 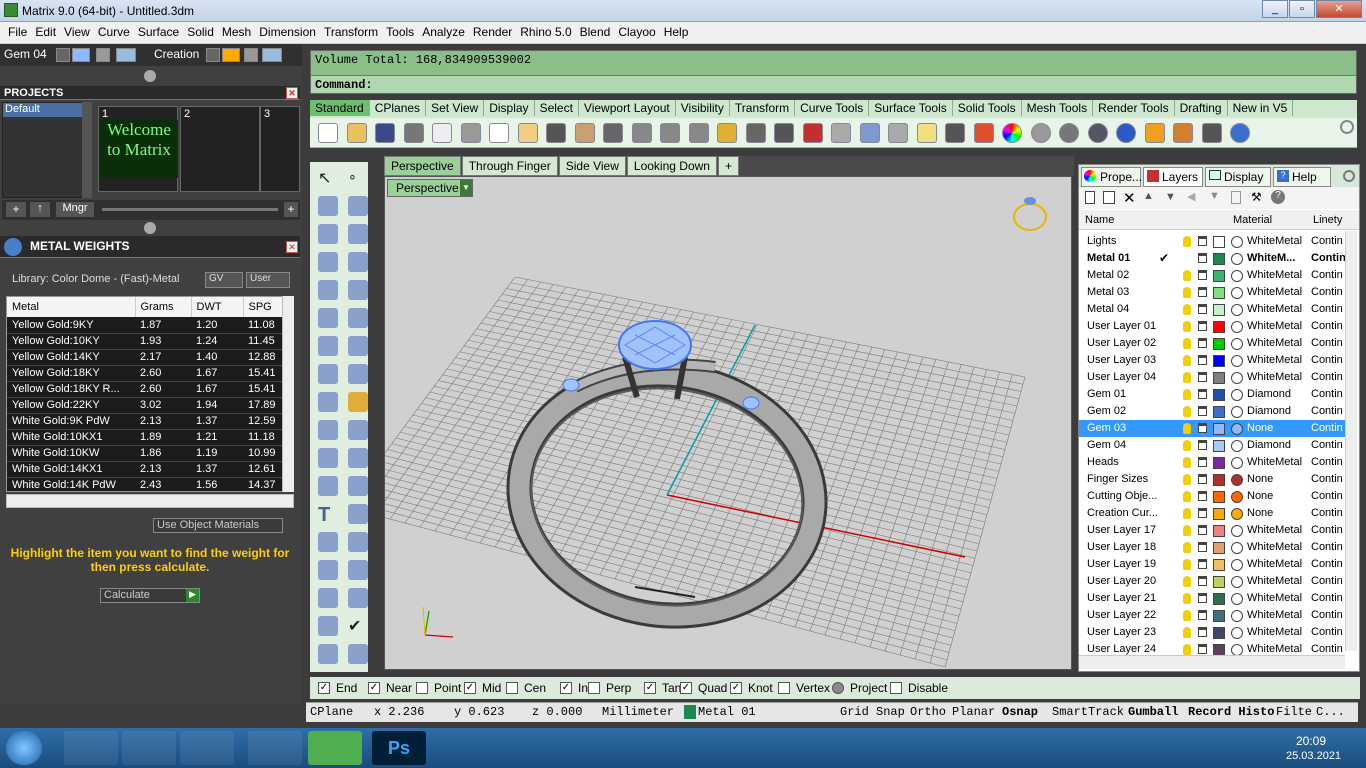 I want to click on rectangle-icon, so click(x=358, y=262).